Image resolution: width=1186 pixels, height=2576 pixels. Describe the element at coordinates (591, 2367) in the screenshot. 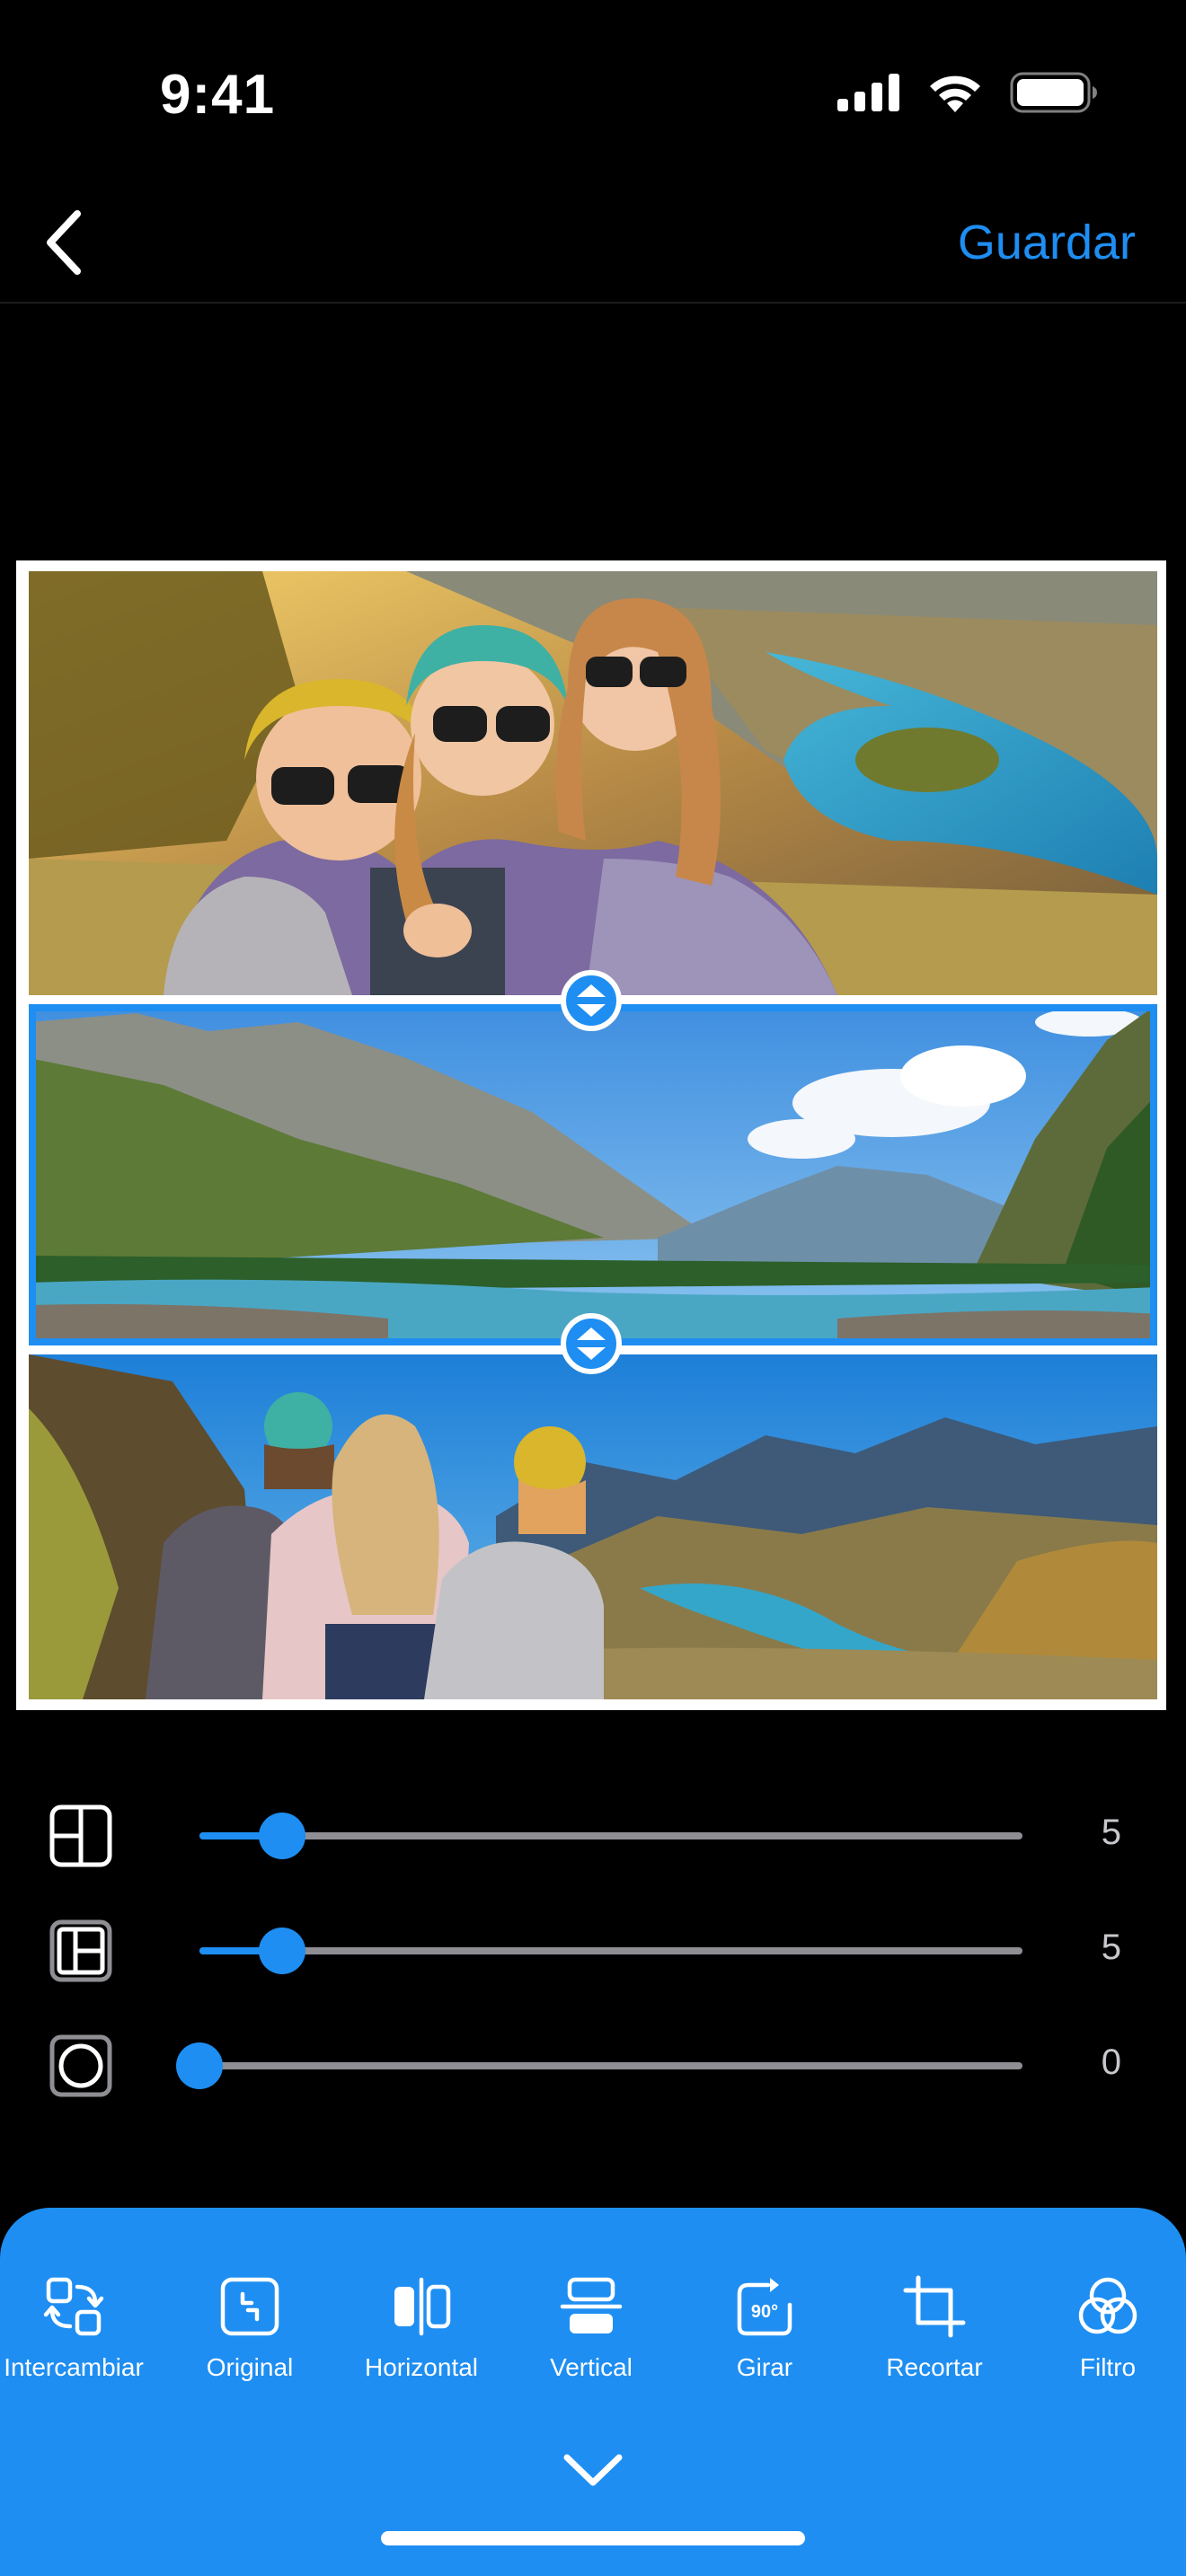

I see `flip-vertical-label: Vertical` at that location.